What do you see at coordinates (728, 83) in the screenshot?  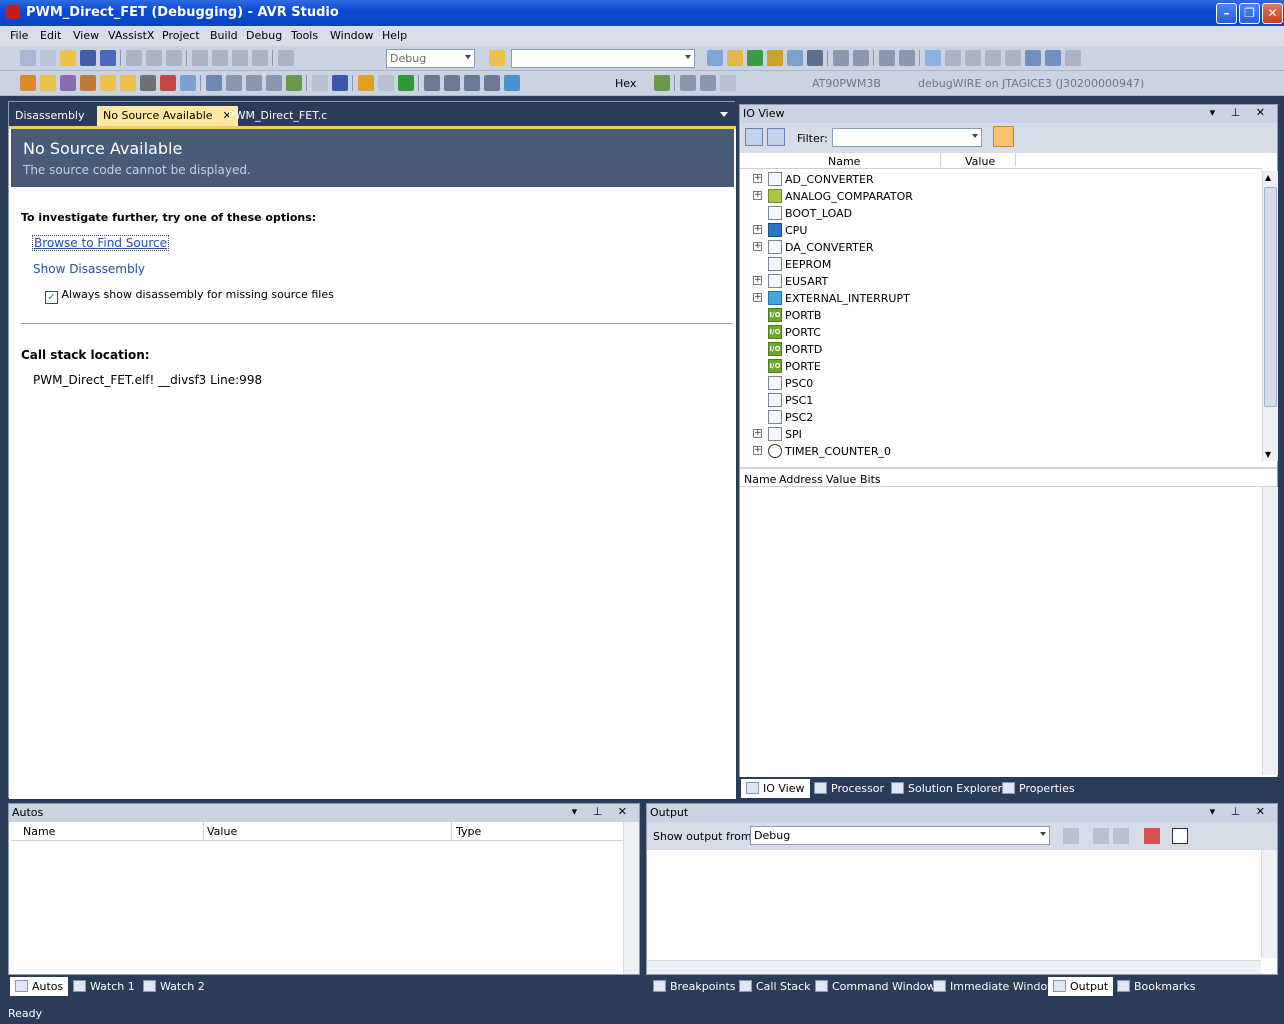 I see `device-settings-icon` at bounding box center [728, 83].